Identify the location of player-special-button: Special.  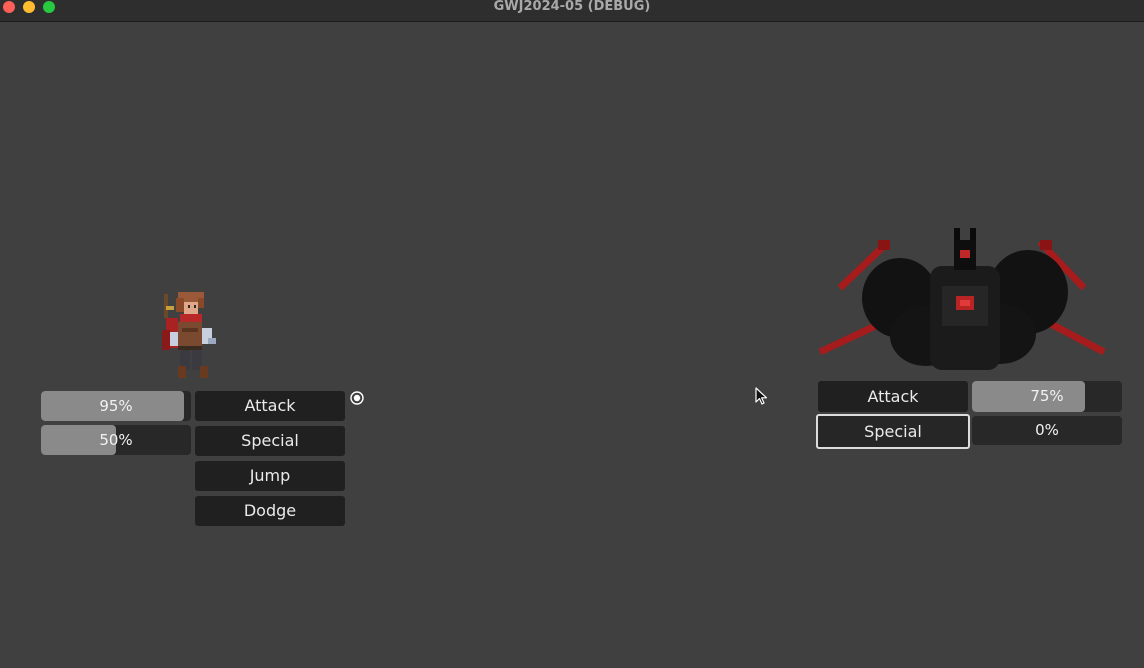
(270, 441).